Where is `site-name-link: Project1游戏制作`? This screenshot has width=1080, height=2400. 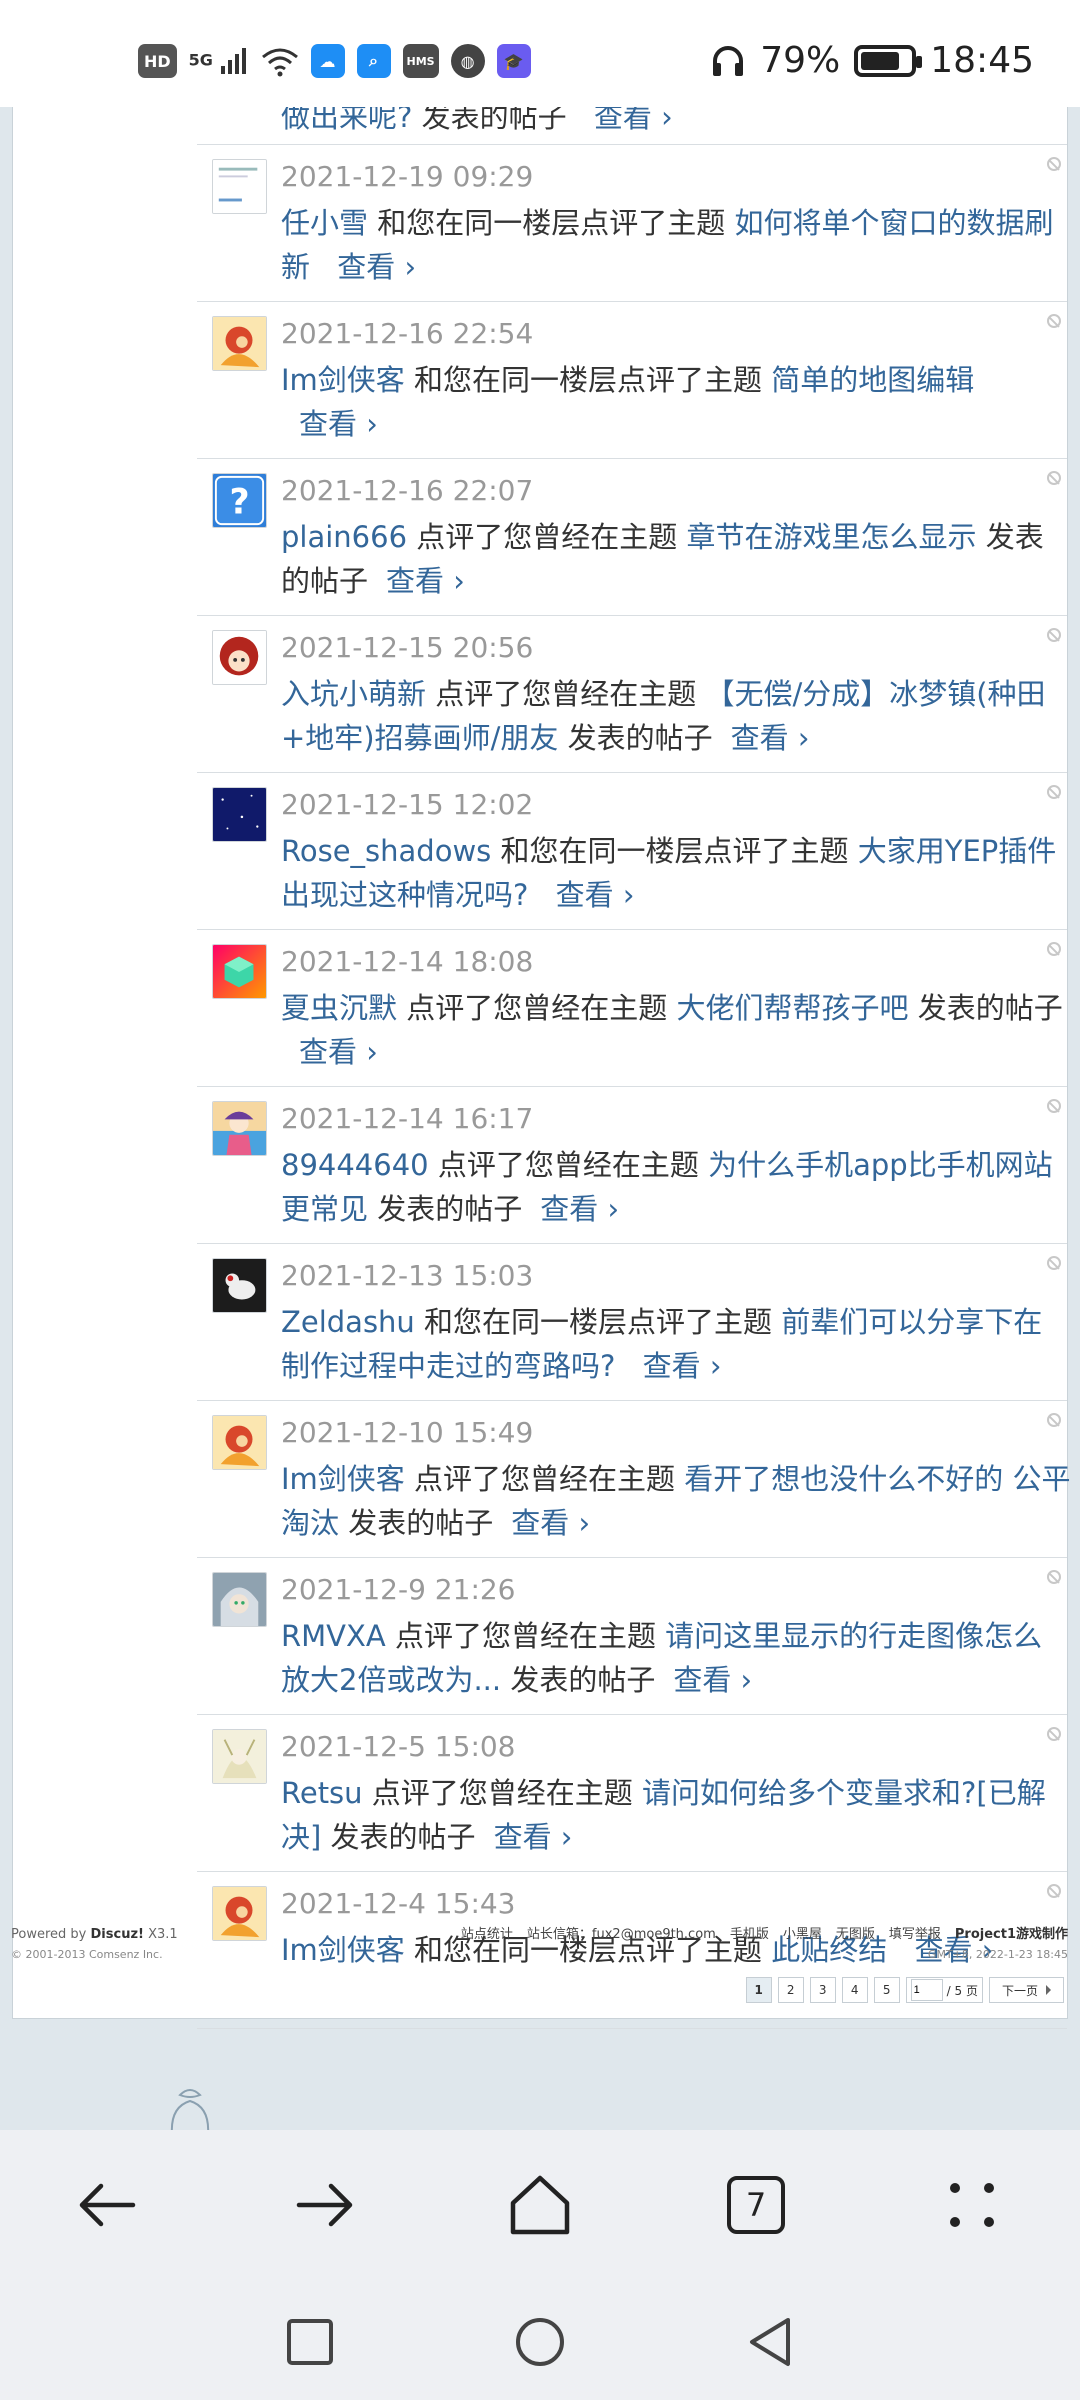
site-name-link: Project1游戏制作 is located at coordinates (1011, 1934).